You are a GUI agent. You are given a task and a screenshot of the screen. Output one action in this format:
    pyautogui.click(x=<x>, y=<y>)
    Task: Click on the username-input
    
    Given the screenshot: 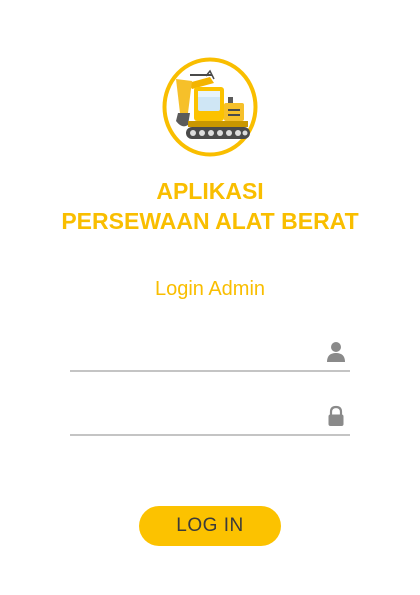 What is the action you would take?
    pyautogui.click(x=194, y=350)
    